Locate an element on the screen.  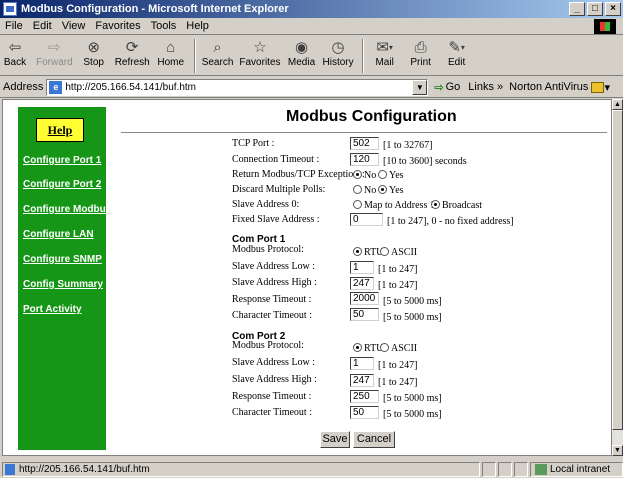
sidebar-link-configure-lan: Configure LAN is located at coordinates (58, 234).